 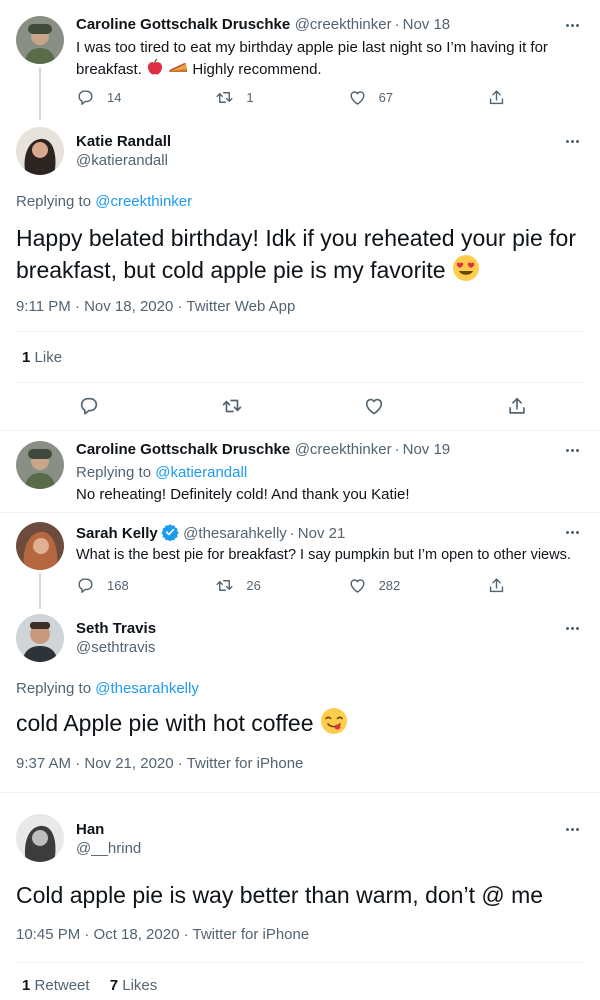 I want to click on reply-button, so click(x=89, y=406).